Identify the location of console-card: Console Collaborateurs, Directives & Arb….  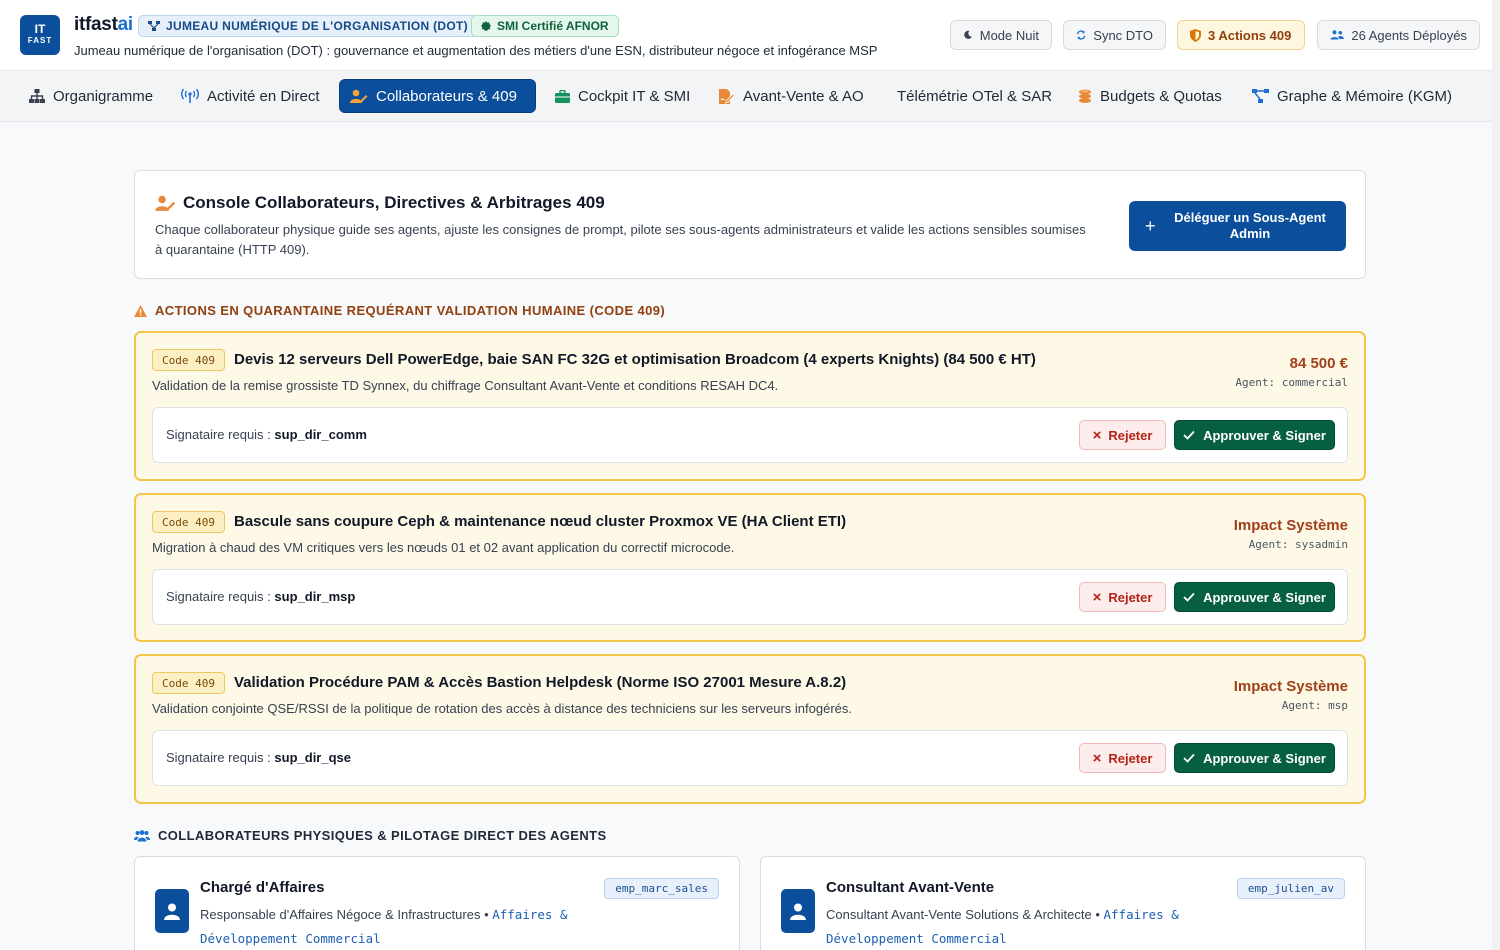
(750, 224).